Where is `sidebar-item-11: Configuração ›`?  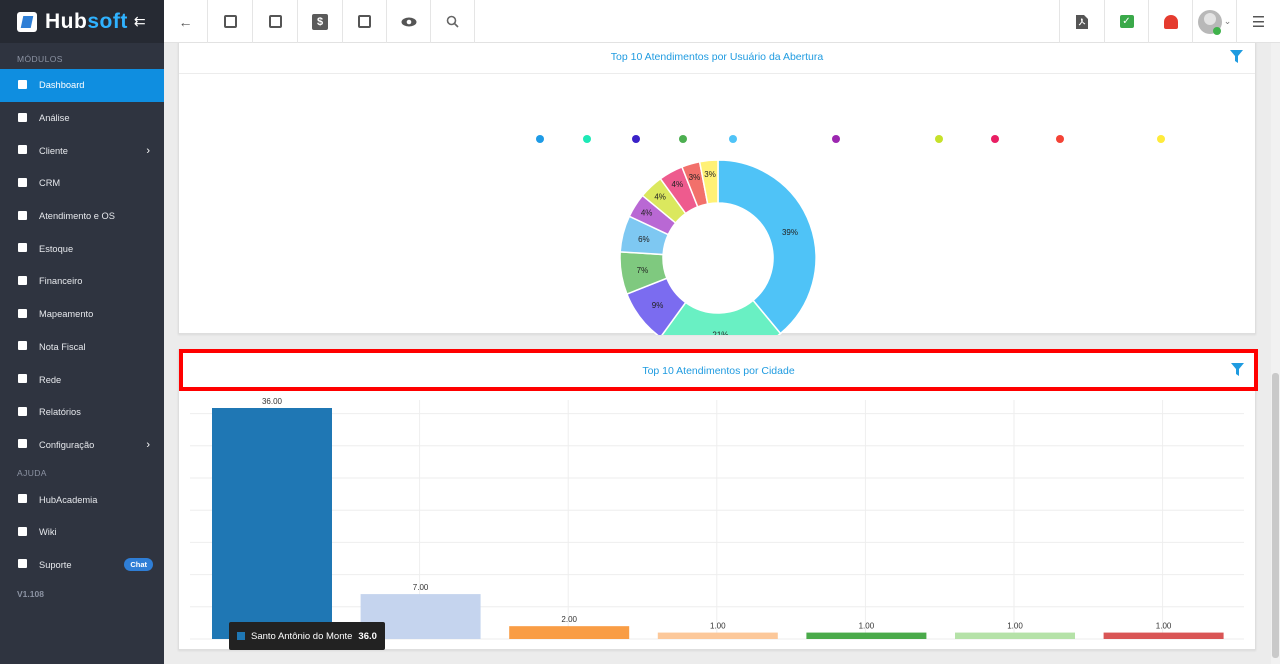
sidebar-item-11: Configuração › is located at coordinates (82, 445).